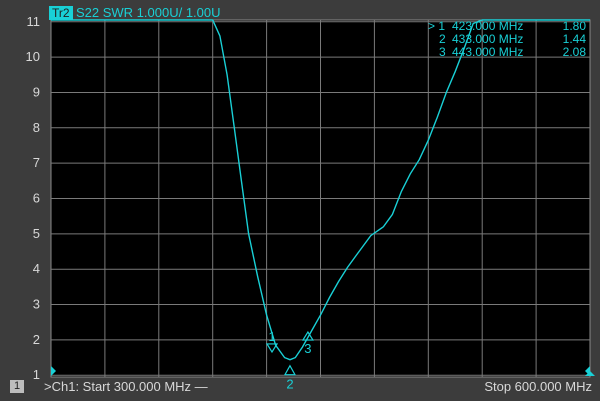  I want to click on marker-table-labels: > 1 2 3, so click(437, 39).